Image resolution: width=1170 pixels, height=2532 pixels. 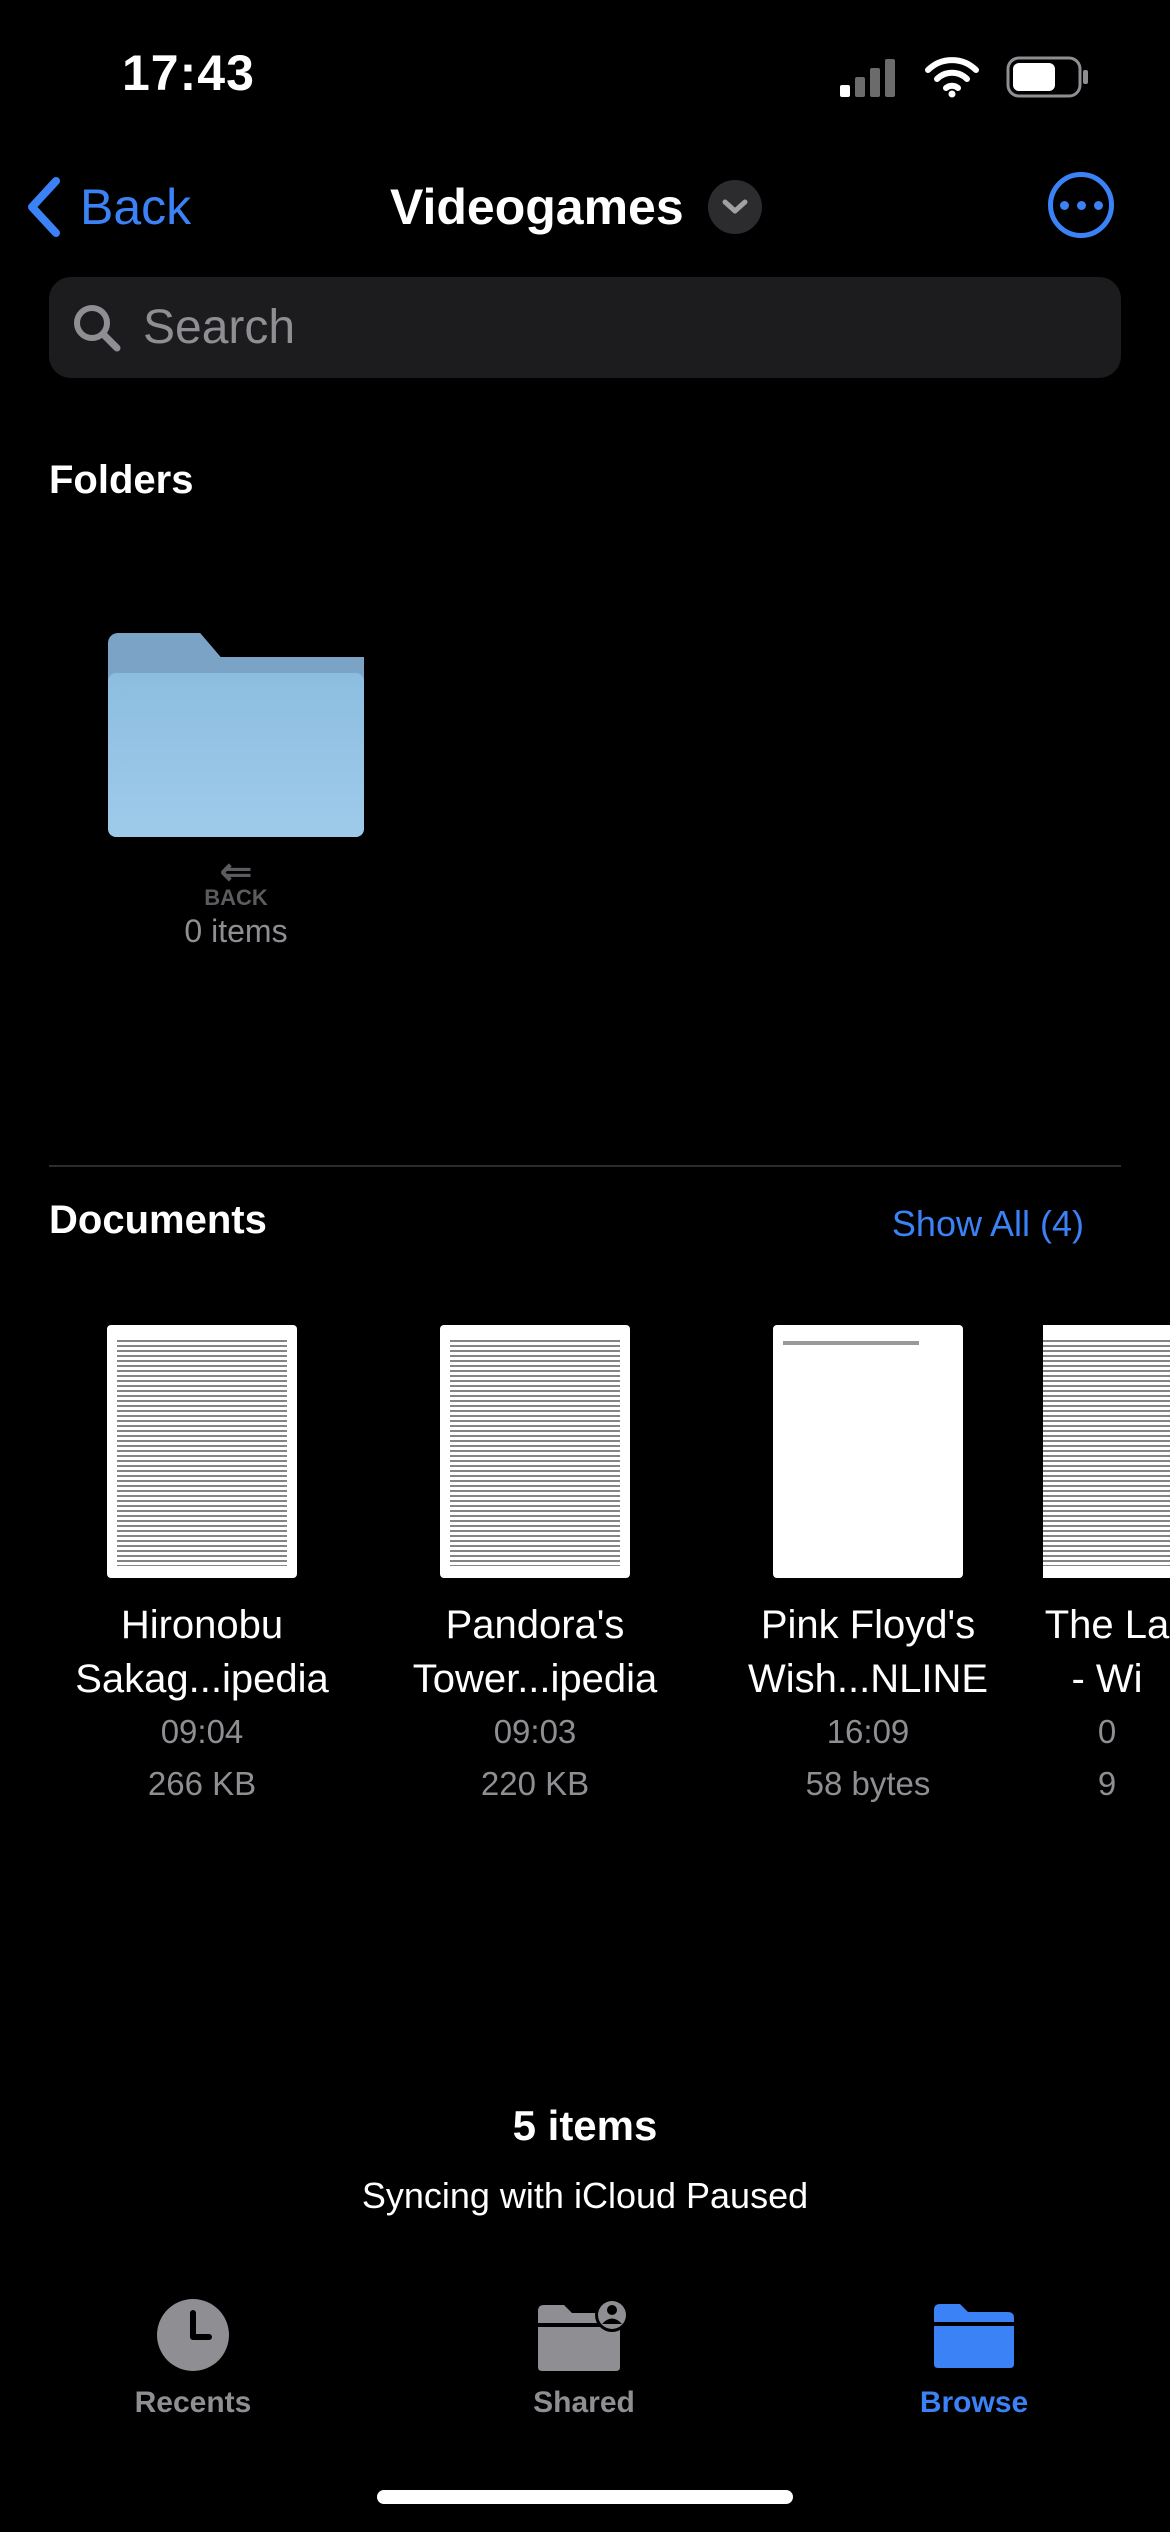 What do you see at coordinates (193, 2335) in the screenshot?
I see `clock-icon` at bounding box center [193, 2335].